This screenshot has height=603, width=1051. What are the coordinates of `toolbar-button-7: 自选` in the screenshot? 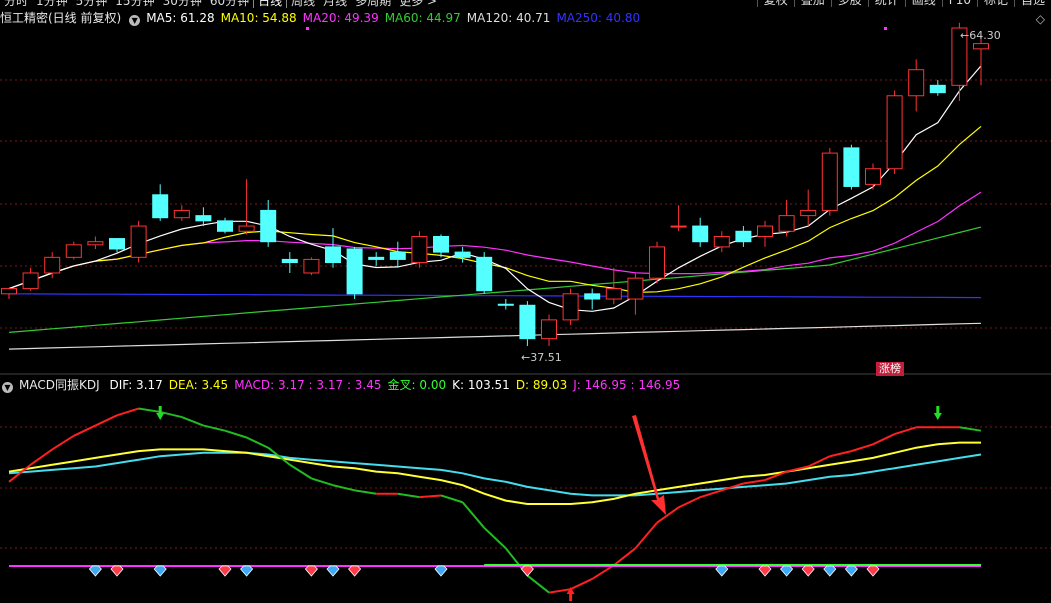 It's located at (1032, 3).